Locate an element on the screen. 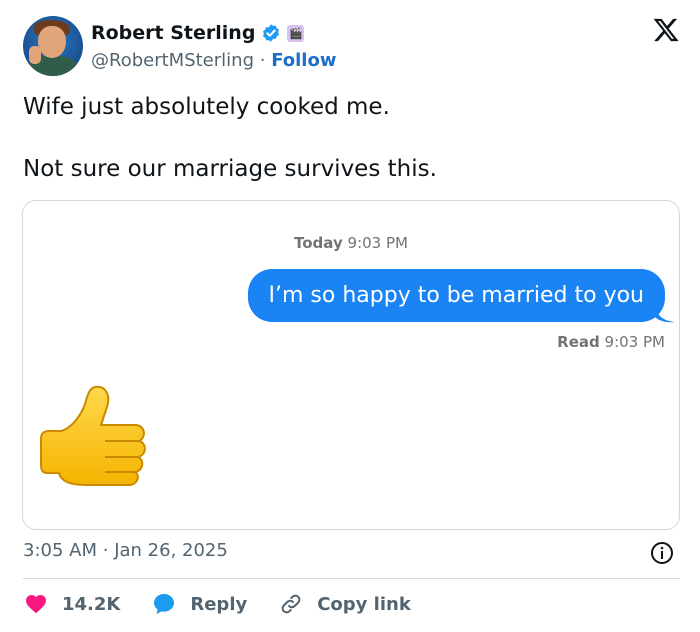 This screenshot has height=632, width=700. avatar is located at coordinates (53, 46).